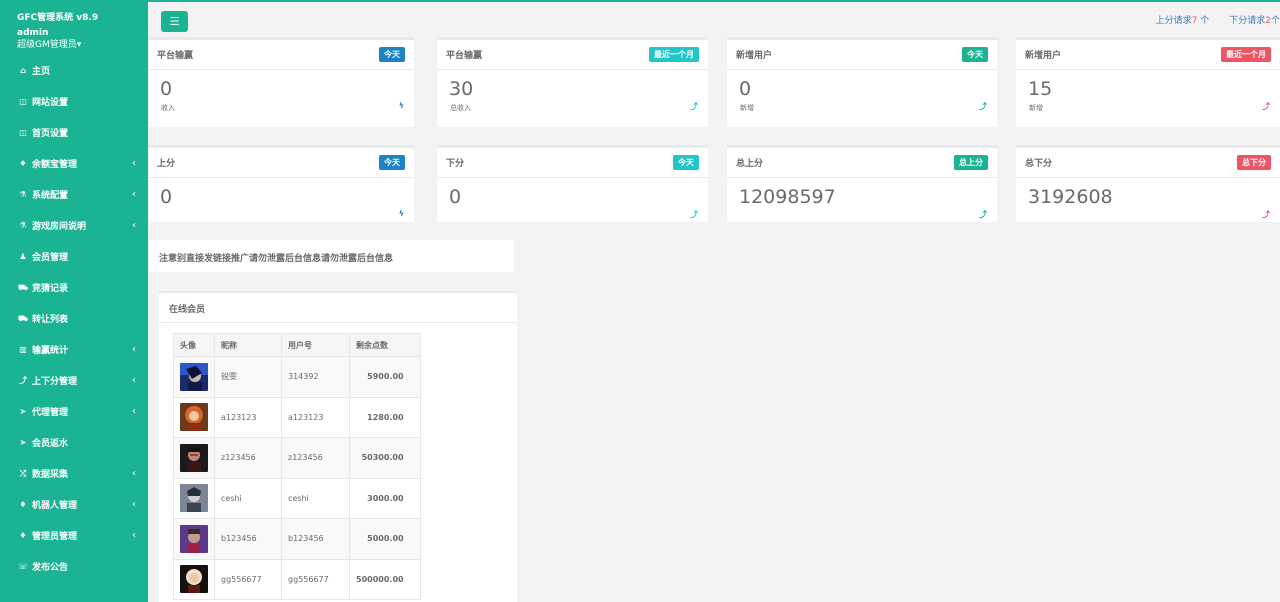 The height and width of the screenshot is (602, 1280). What do you see at coordinates (55, 537) in the screenshot?
I see `sidebar-item-label: 管理员管理` at bounding box center [55, 537].